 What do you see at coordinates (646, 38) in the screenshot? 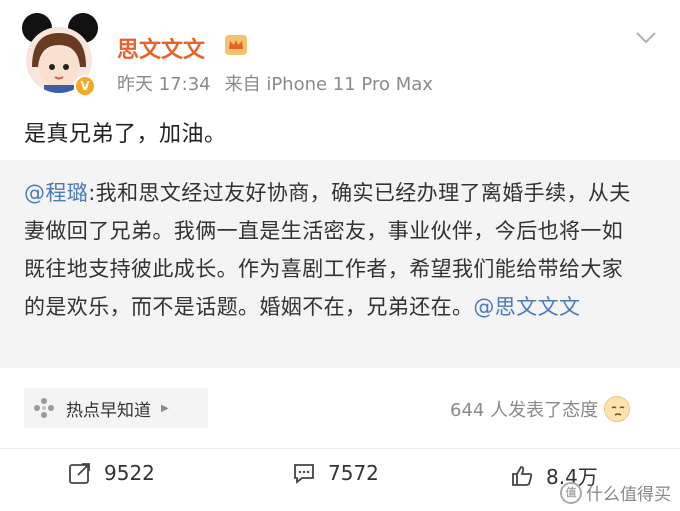
I see `chevron-down-icon` at bounding box center [646, 38].